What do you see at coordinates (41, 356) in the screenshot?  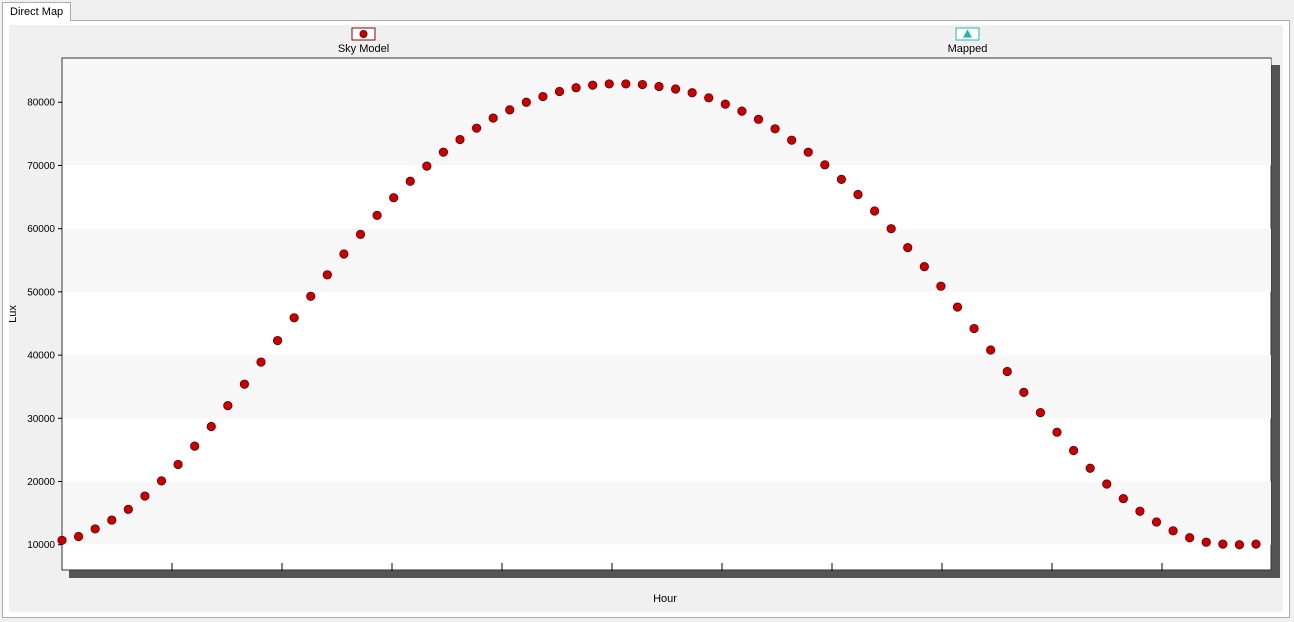 I see `y-tick-label: 40000` at bounding box center [41, 356].